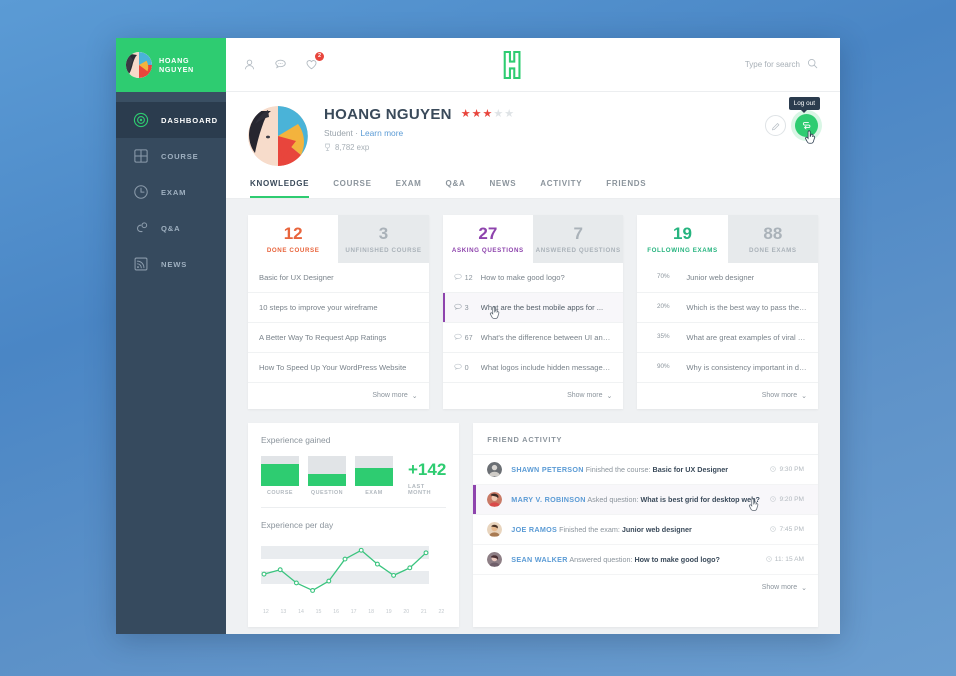 Image resolution: width=956 pixels, height=676 pixels. Describe the element at coordinates (171, 192) in the screenshot. I see `sidebar-item-exam: EXAM` at that location.